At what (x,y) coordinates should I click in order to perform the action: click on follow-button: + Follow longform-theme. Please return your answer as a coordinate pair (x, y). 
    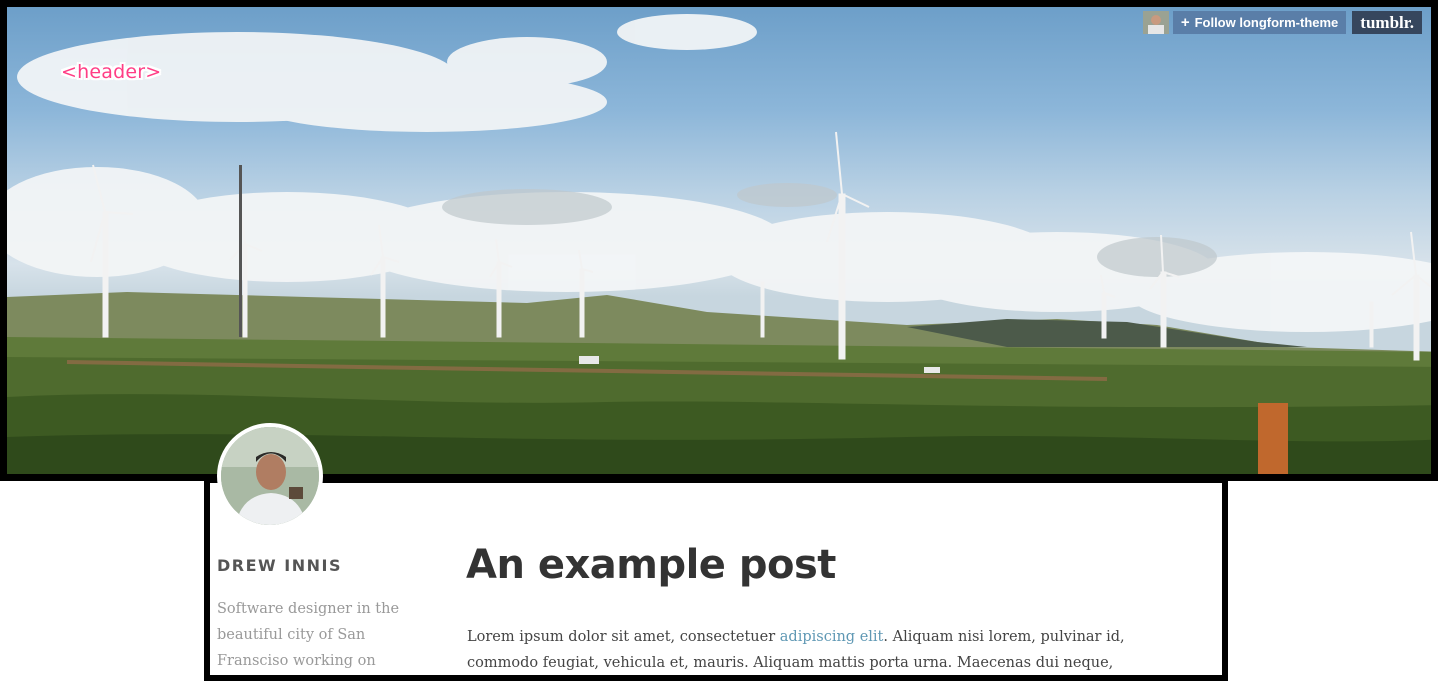
    Looking at the image, I should click on (1259, 22).